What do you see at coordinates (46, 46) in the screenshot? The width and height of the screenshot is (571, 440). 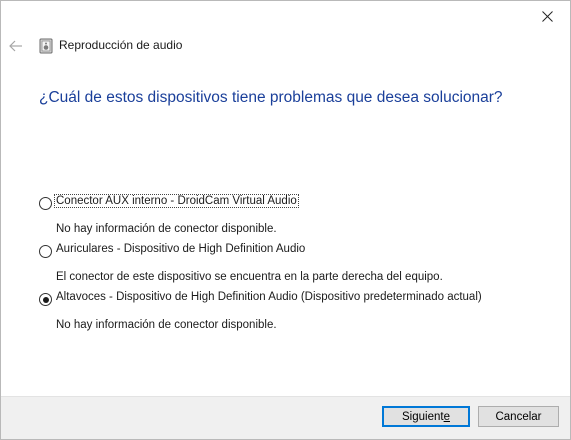 I see `audio-playback-icon` at bounding box center [46, 46].